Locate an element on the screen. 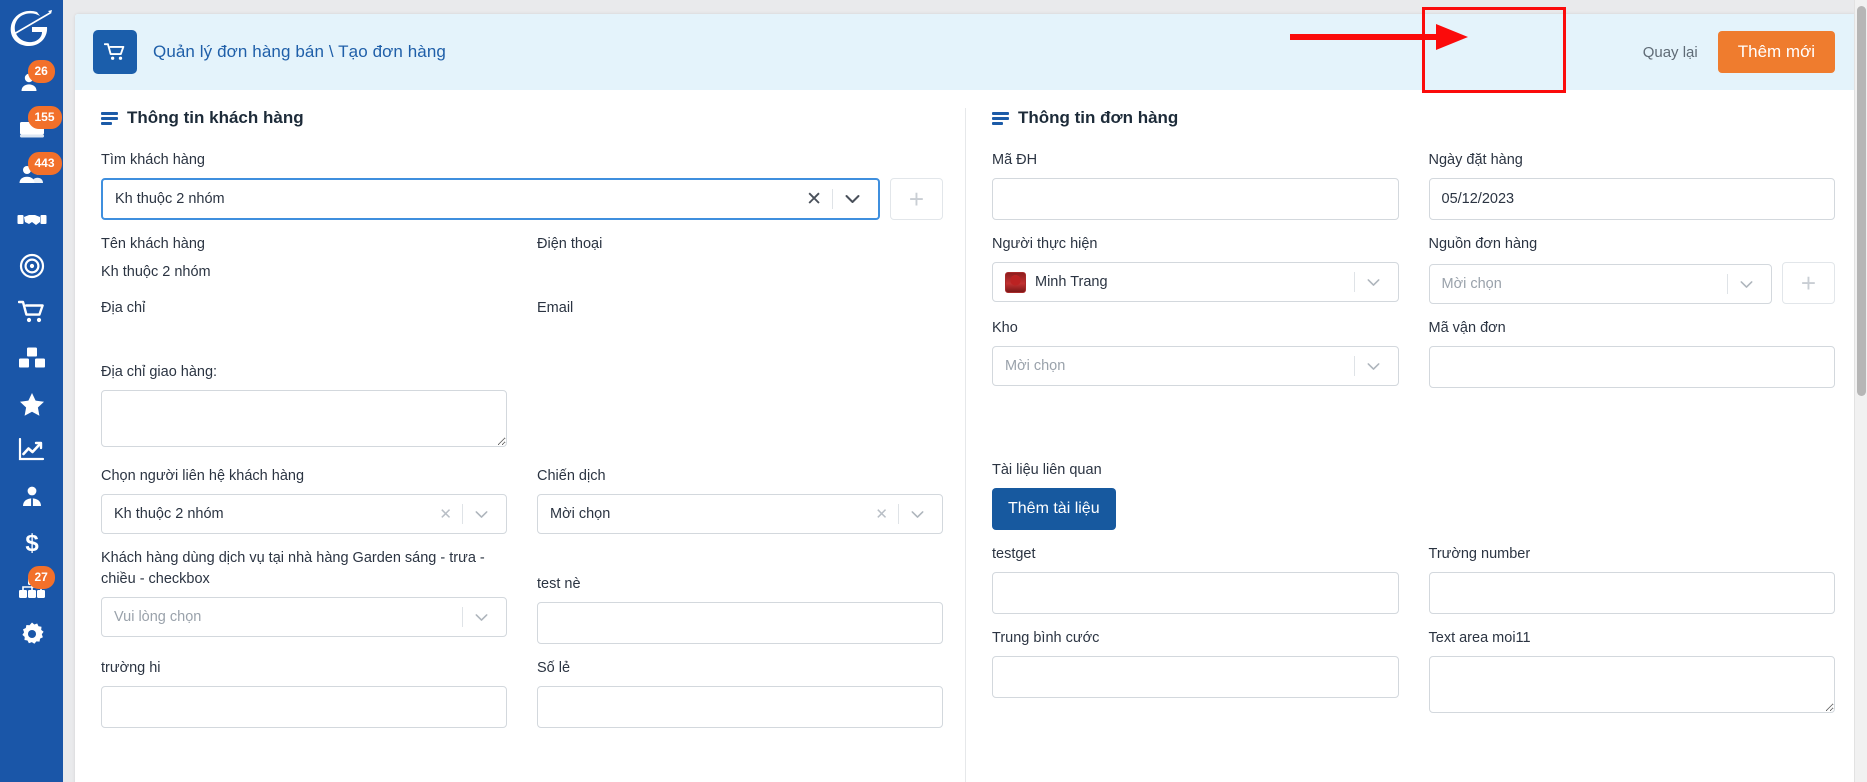 The width and height of the screenshot is (1867, 782). order-source-value: Mời chọn is located at coordinates (1471, 284).